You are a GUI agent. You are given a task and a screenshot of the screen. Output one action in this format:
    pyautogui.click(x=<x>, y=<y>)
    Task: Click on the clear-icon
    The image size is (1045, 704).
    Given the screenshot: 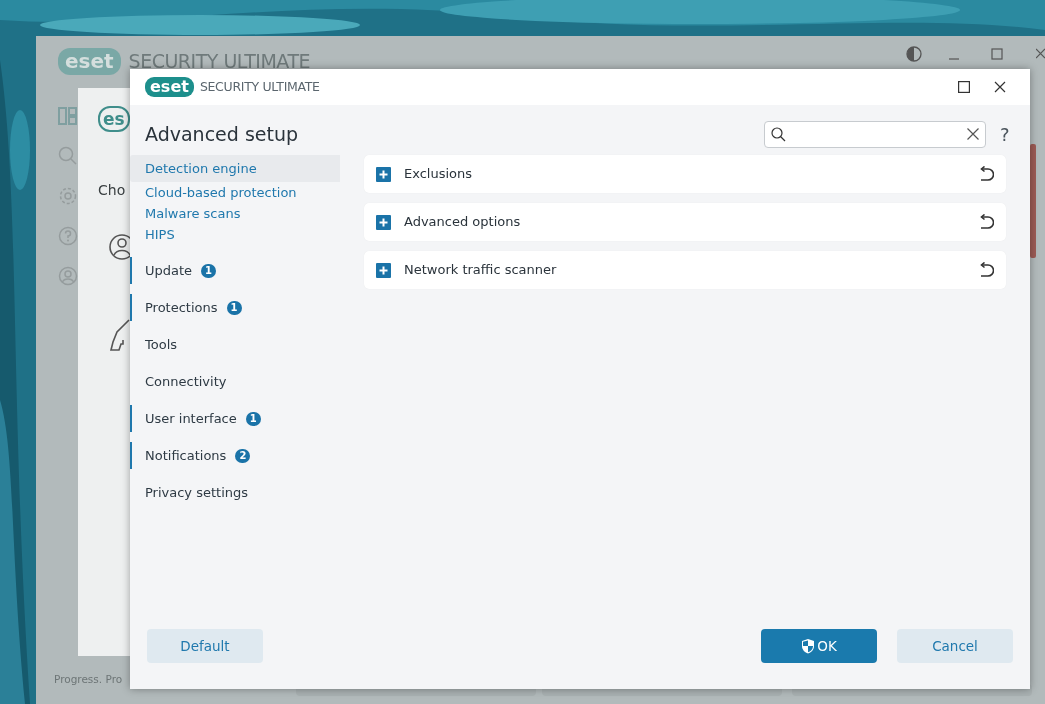 What is the action you would take?
    pyautogui.click(x=973, y=134)
    